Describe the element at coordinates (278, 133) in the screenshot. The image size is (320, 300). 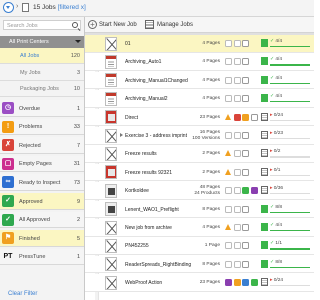
I see `progress-text: 0/23` at that location.